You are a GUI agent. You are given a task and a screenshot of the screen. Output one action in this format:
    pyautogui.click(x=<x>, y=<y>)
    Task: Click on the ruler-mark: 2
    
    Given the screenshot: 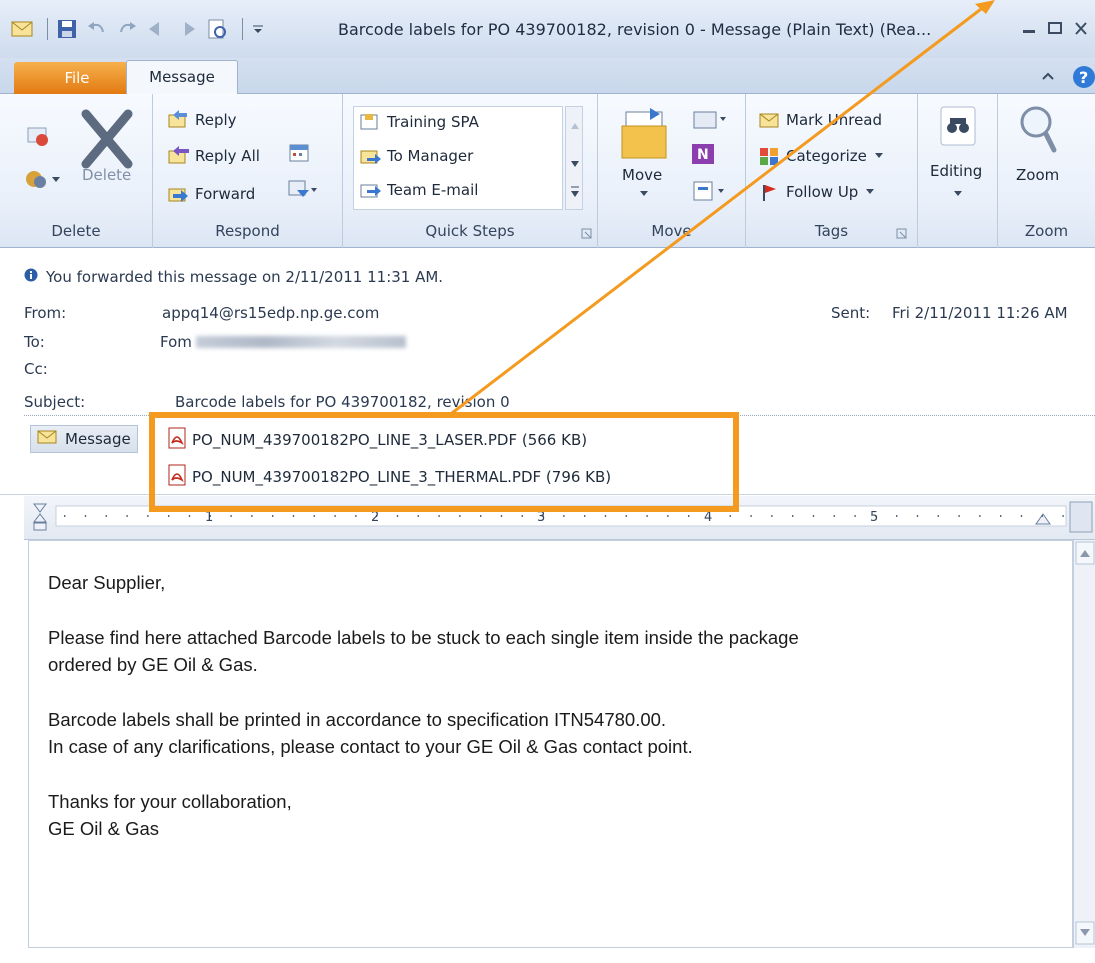 What is the action you would take?
    pyautogui.click(x=375, y=517)
    